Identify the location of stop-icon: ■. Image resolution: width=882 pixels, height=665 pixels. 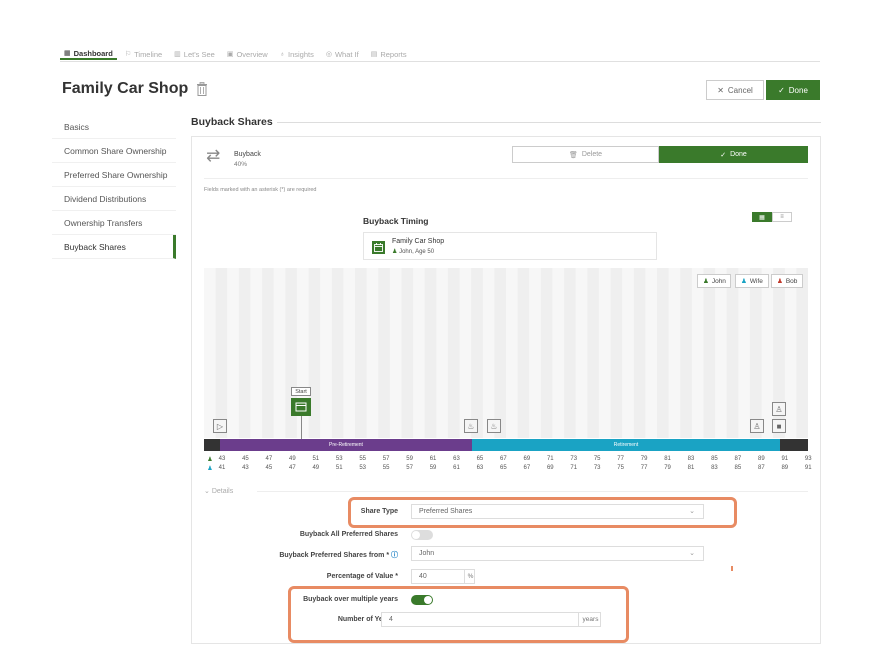
(779, 426).